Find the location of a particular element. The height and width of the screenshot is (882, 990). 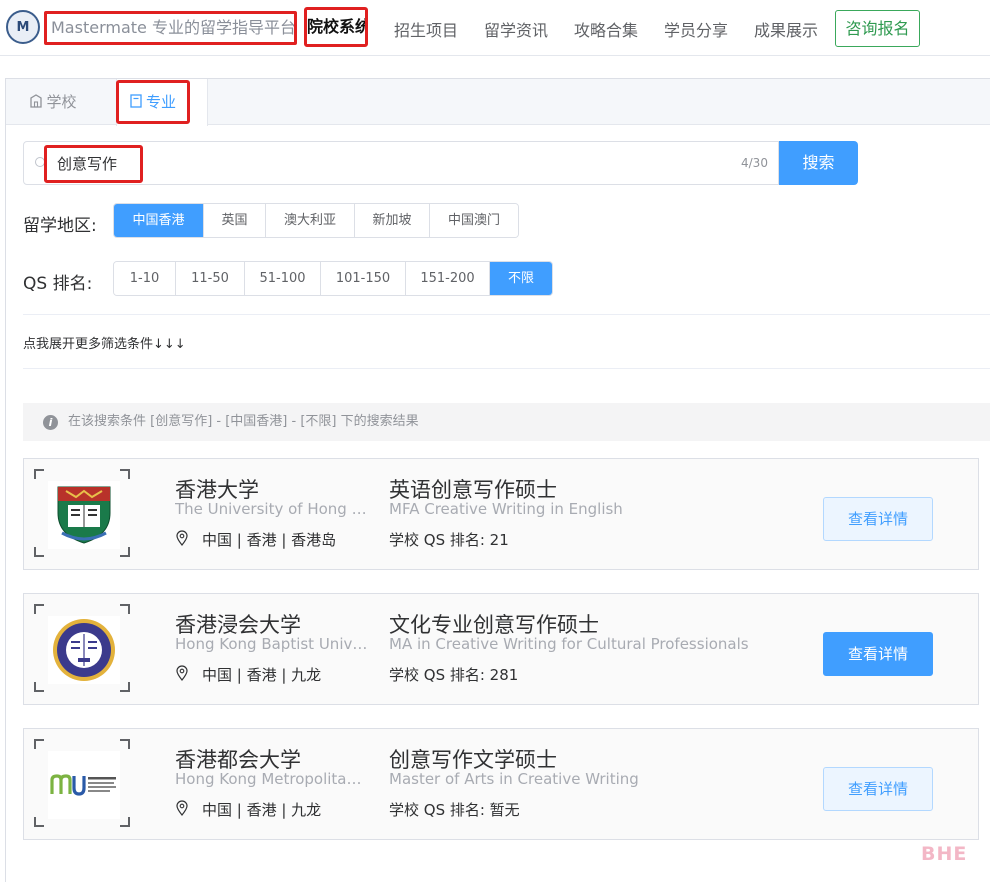

hkbu-seal-logo is located at coordinates (84, 650).